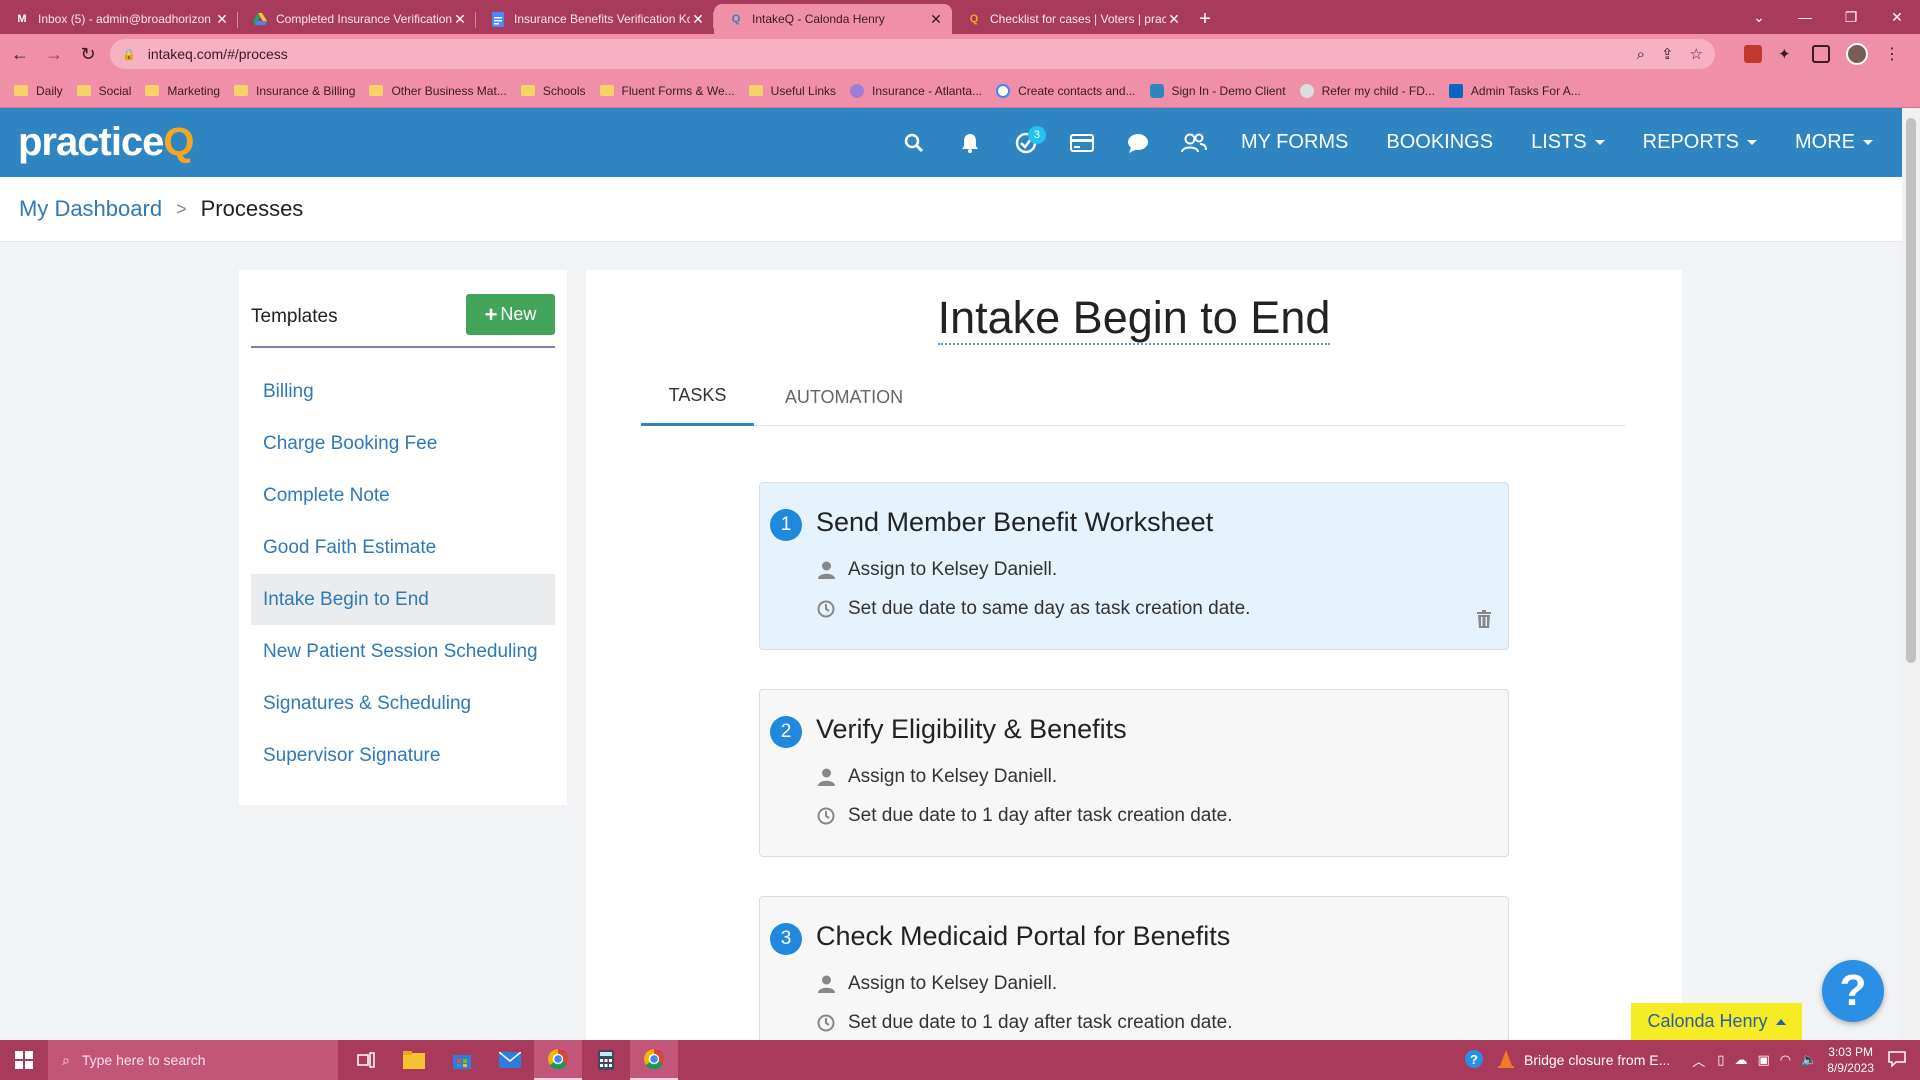 The width and height of the screenshot is (1920, 1080). Describe the element at coordinates (1759, 17) in the screenshot. I see `tab-search-icon: ⌄` at that location.